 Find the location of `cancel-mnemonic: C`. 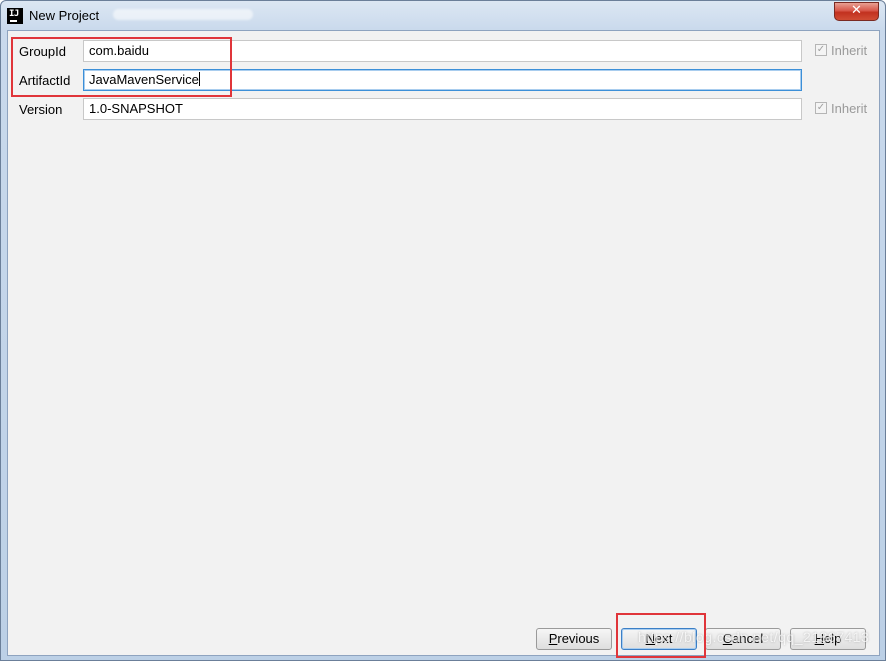

cancel-mnemonic: C is located at coordinates (727, 638).